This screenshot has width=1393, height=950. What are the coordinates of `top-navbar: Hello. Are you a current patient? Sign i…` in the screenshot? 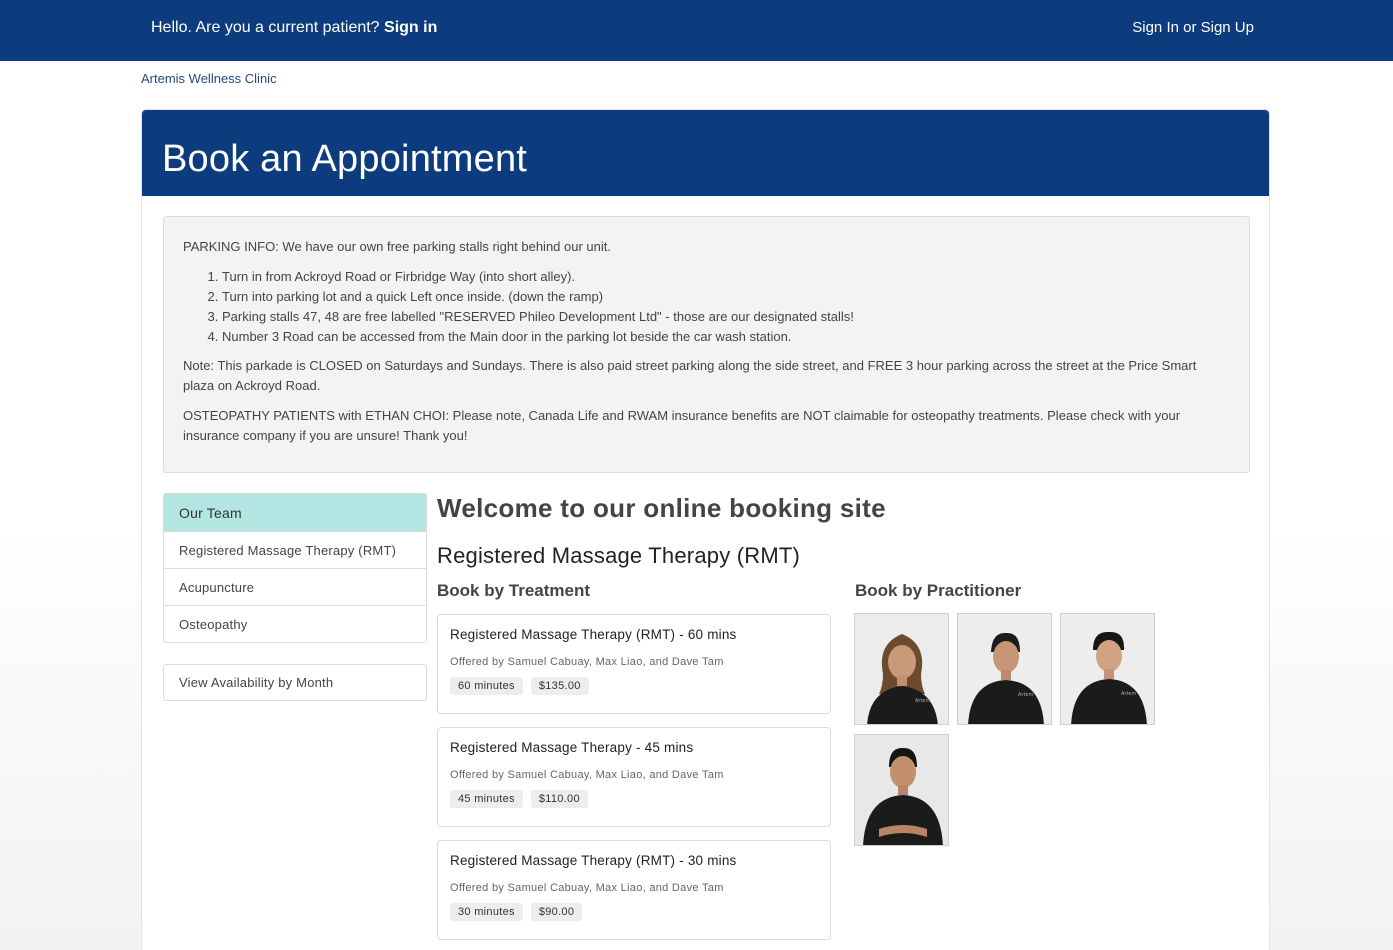 It's located at (696, 30).